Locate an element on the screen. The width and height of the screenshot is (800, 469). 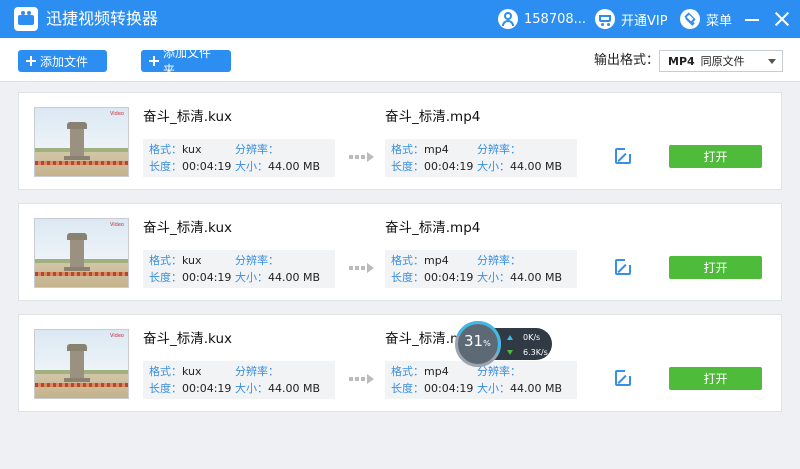
add-folder-label: 添加文件夹 is located at coordinates (187, 61).